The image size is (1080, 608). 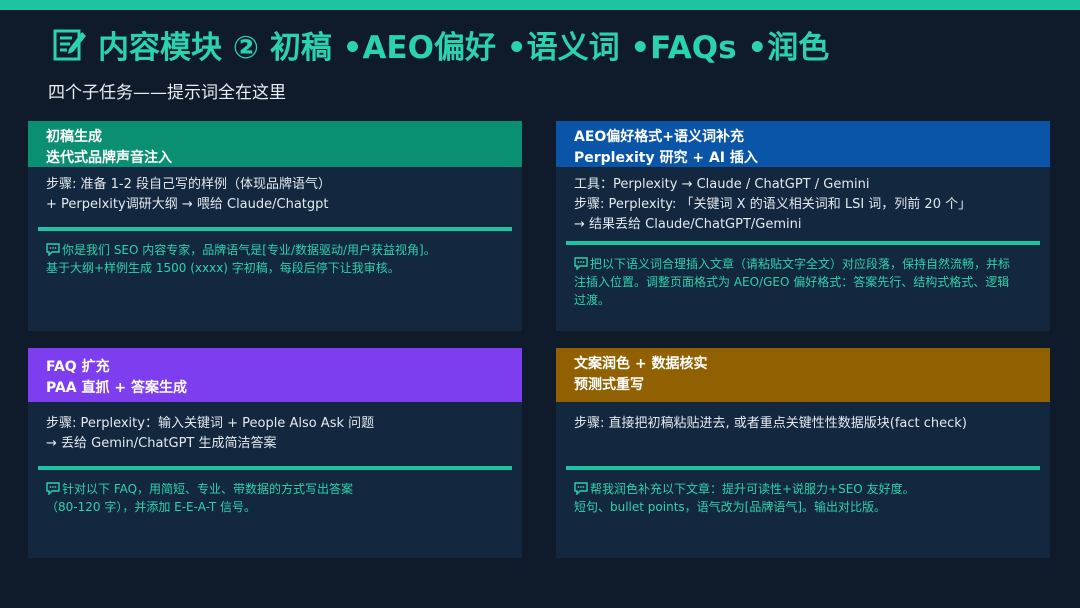 What do you see at coordinates (592, 300) in the screenshot?
I see `prompt-line: 过渡。` at bounding box center [592, 300].